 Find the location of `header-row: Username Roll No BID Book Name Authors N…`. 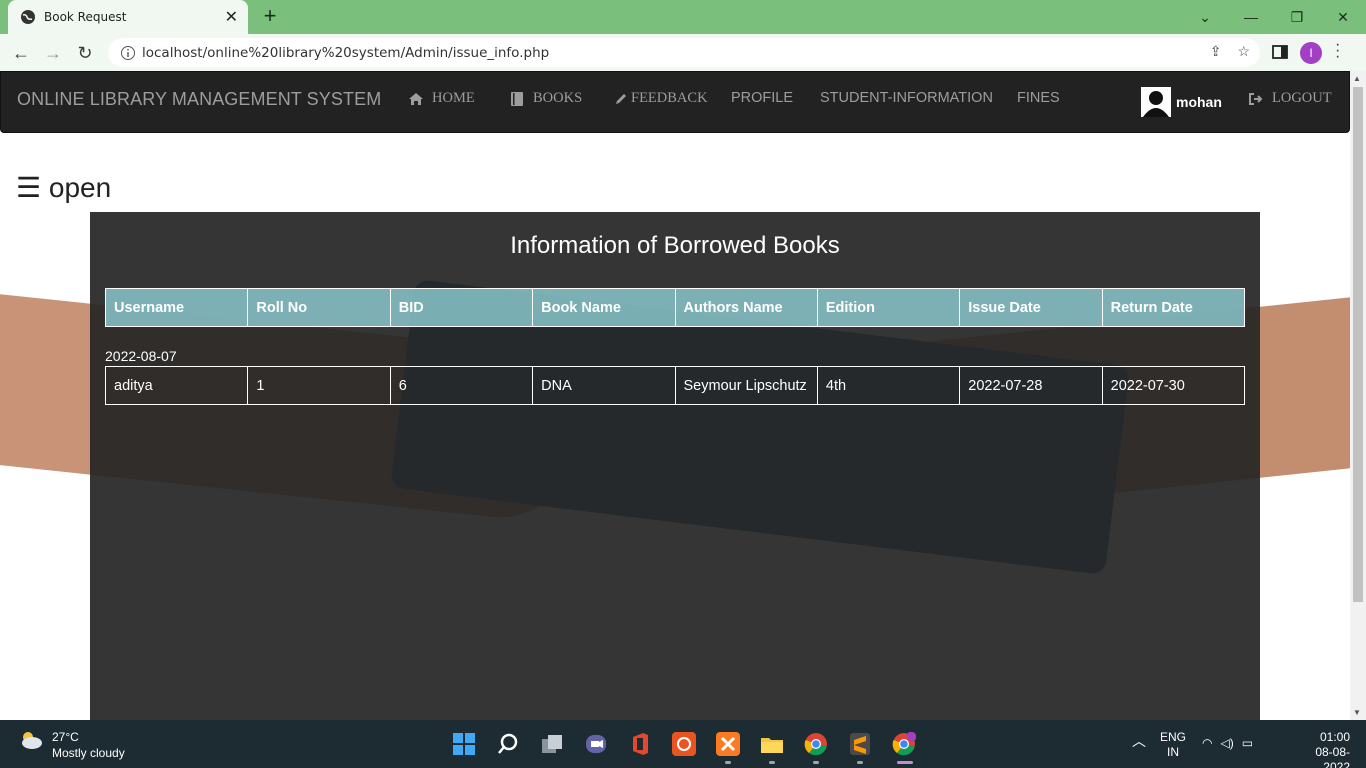

header-row: Username Roll No BID Book Name Authors N… is located at coordinates (675, 307).